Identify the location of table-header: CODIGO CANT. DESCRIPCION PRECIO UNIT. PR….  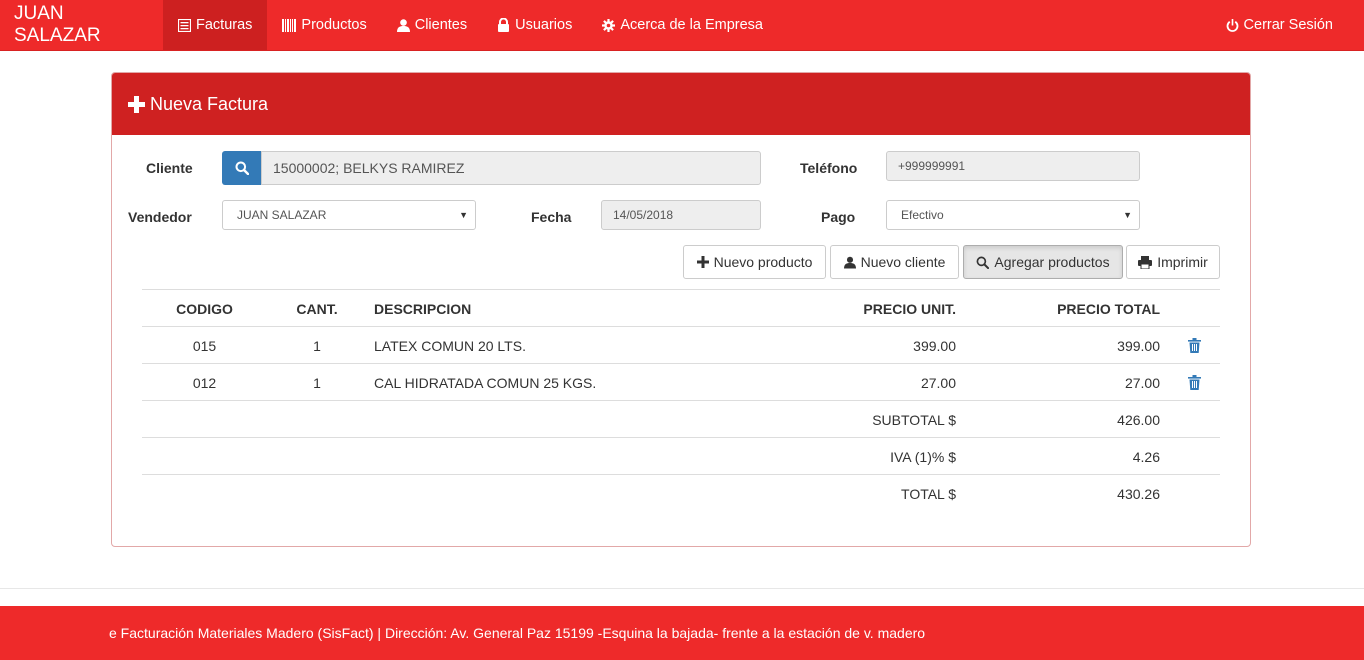
(681, 307).